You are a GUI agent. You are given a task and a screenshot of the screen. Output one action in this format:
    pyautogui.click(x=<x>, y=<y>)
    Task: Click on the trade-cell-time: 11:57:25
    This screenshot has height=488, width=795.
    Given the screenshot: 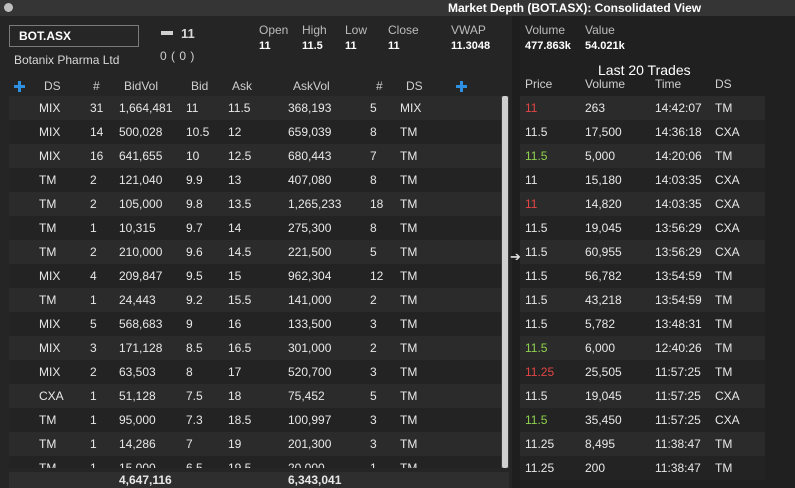 What is the action you would take?
    pyautogui.click(x=678, y=372)
    